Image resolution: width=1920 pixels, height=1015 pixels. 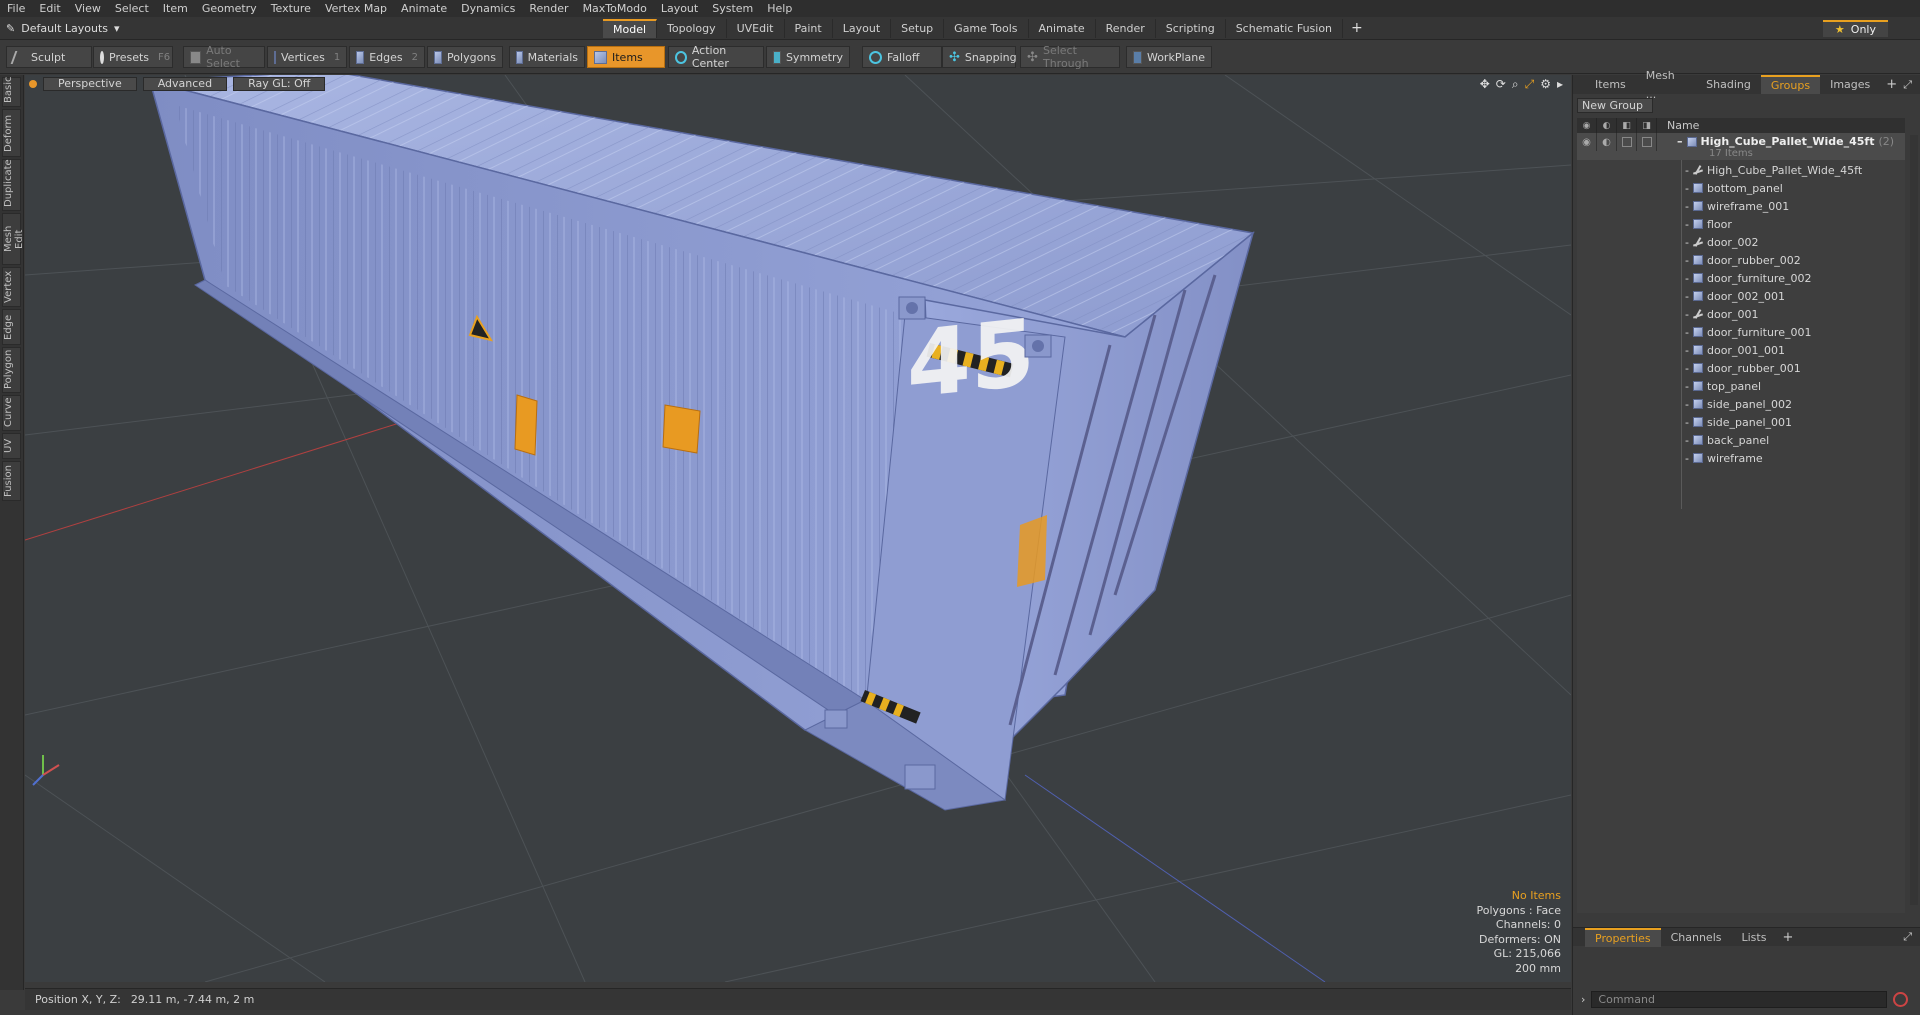 What do you see at coordinates (1610, 84) in the screenshot?
I see `panel-tab-items: Items` at bounding box center [1610, 84].